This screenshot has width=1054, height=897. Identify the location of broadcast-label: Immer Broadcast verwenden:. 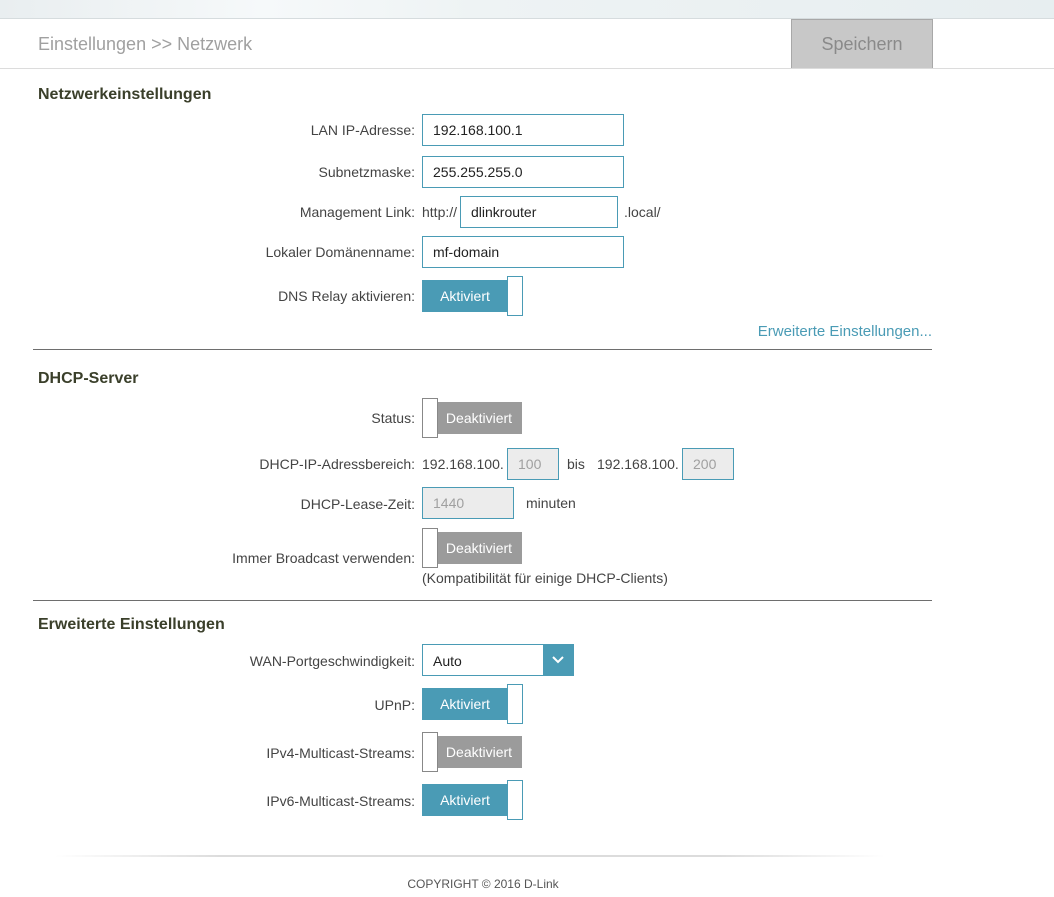
(323, 558).